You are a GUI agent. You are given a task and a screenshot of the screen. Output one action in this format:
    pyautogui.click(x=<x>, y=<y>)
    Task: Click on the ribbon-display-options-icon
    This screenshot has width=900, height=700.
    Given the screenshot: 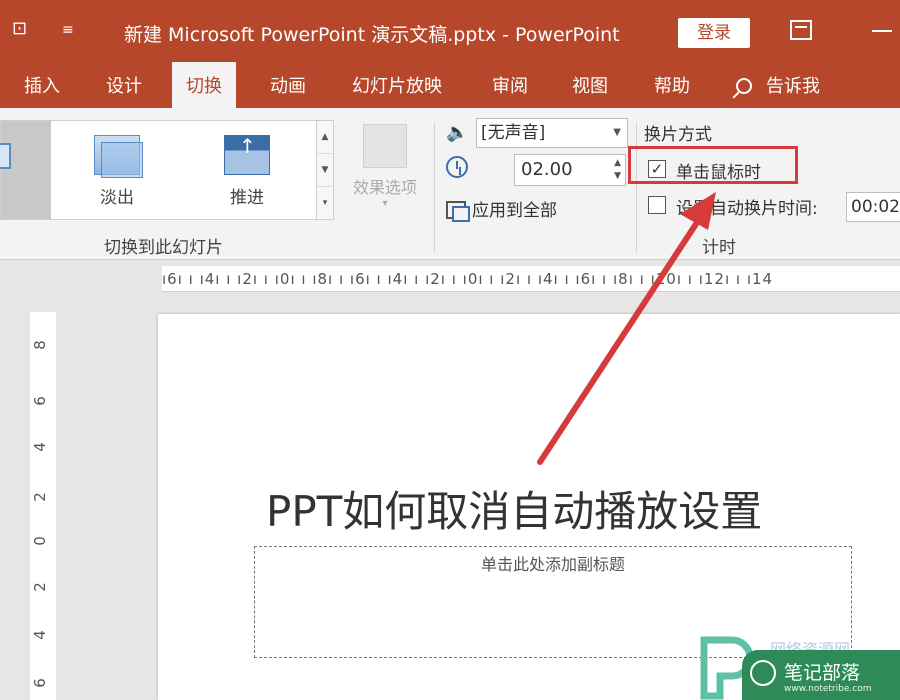 What is the action you would take?
    pyautogui.click(x=801, y=30)
    